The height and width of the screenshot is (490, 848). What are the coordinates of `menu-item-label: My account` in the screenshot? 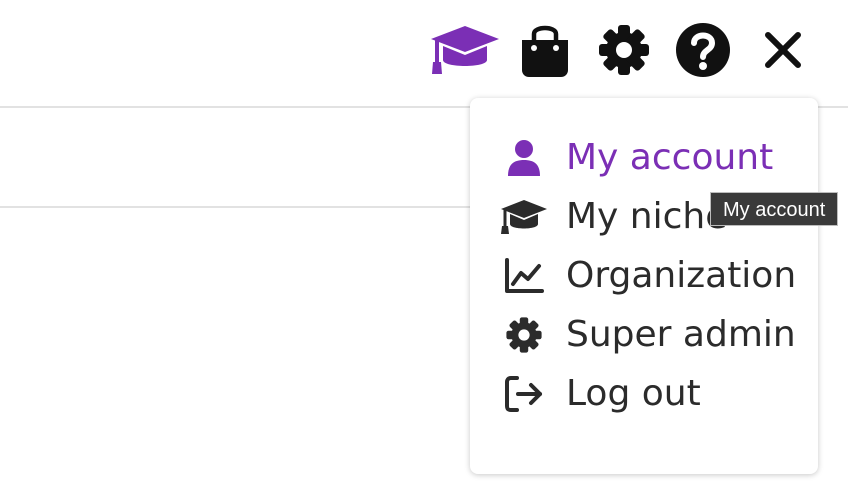 It's located at (670, 157).